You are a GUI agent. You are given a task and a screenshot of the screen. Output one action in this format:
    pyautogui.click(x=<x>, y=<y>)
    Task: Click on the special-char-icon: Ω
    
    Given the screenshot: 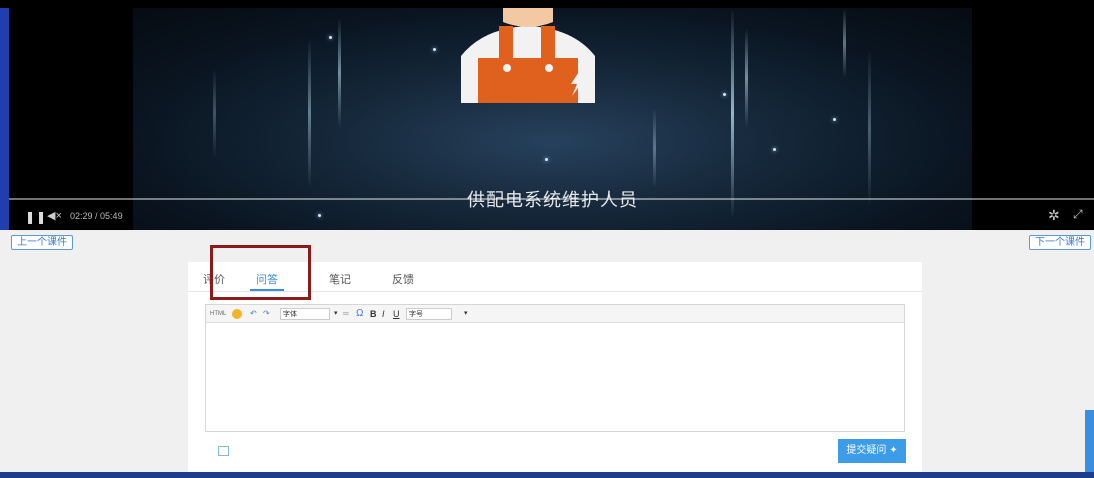 What is the action you would take?
    pyautogui.click(x=359, y=314)
    